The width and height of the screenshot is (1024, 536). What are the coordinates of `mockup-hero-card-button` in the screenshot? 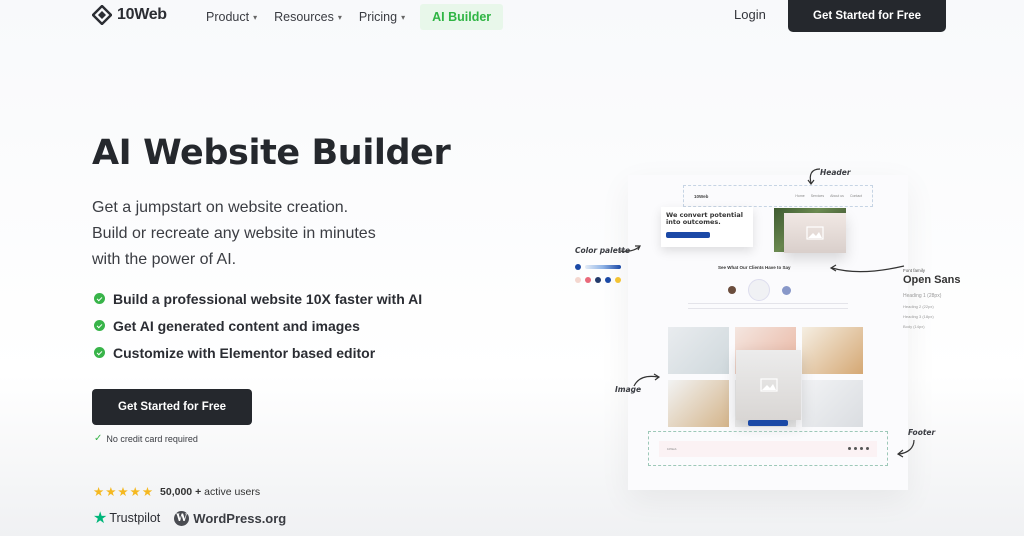 It's located at (688, 235).